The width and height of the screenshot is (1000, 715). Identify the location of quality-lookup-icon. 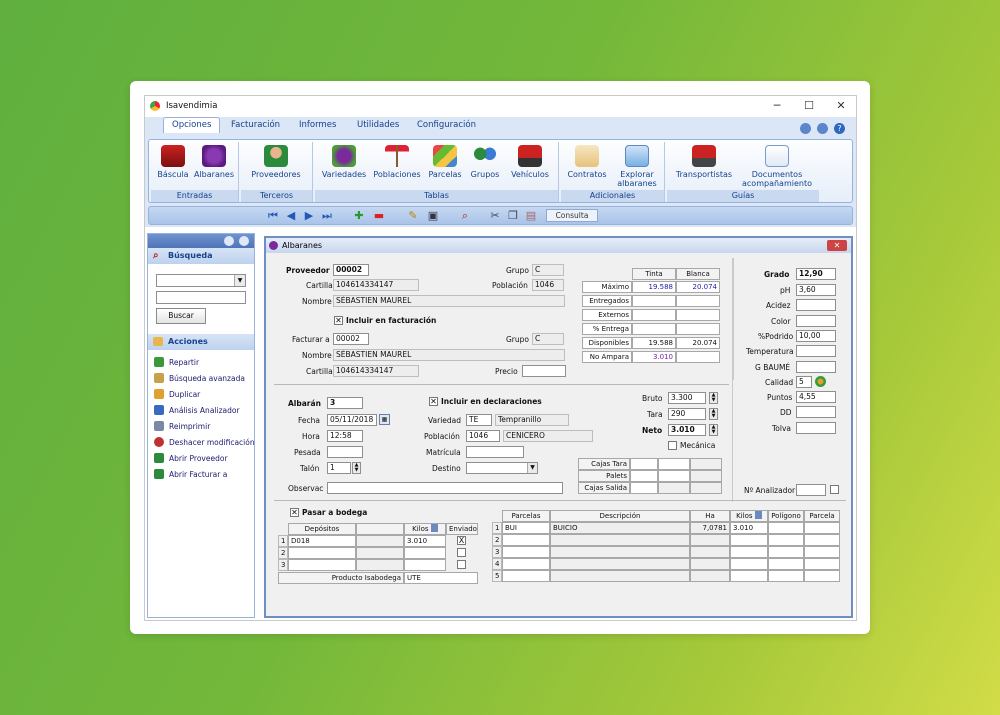
(820, 381).